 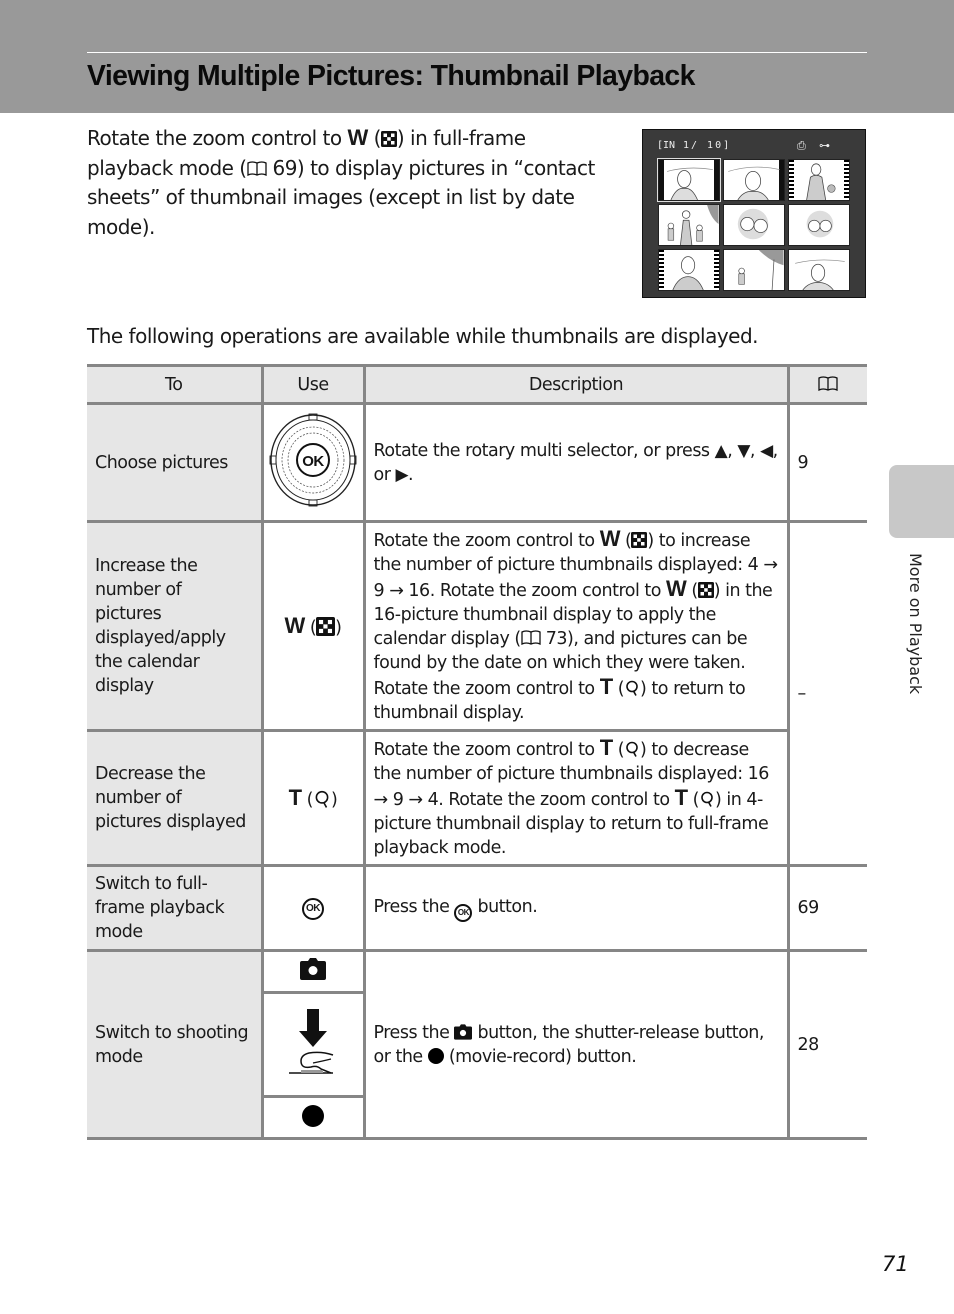 What do you see at coordinates (313, 798) in the screenshot?
I see `row-use: T ()` at bounding box center [313, 798].